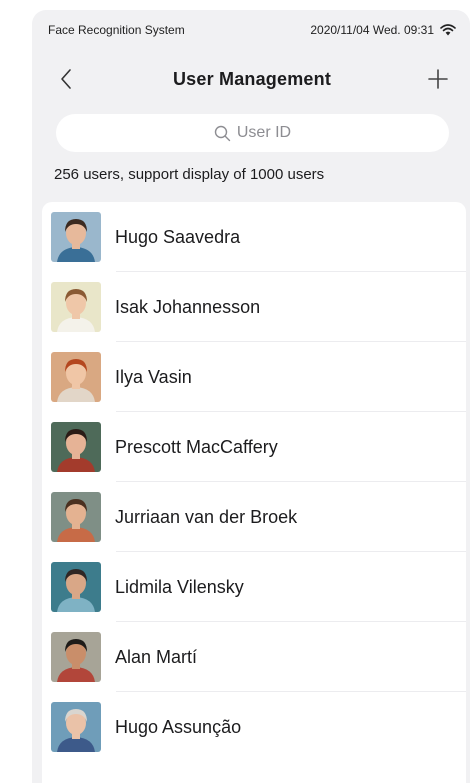 The image size is (475, 783). What do you see at coordinates (178, 236) in the screenshot?
I see `user-name: Hugo Saavedra` at bounding box center [178, 236].